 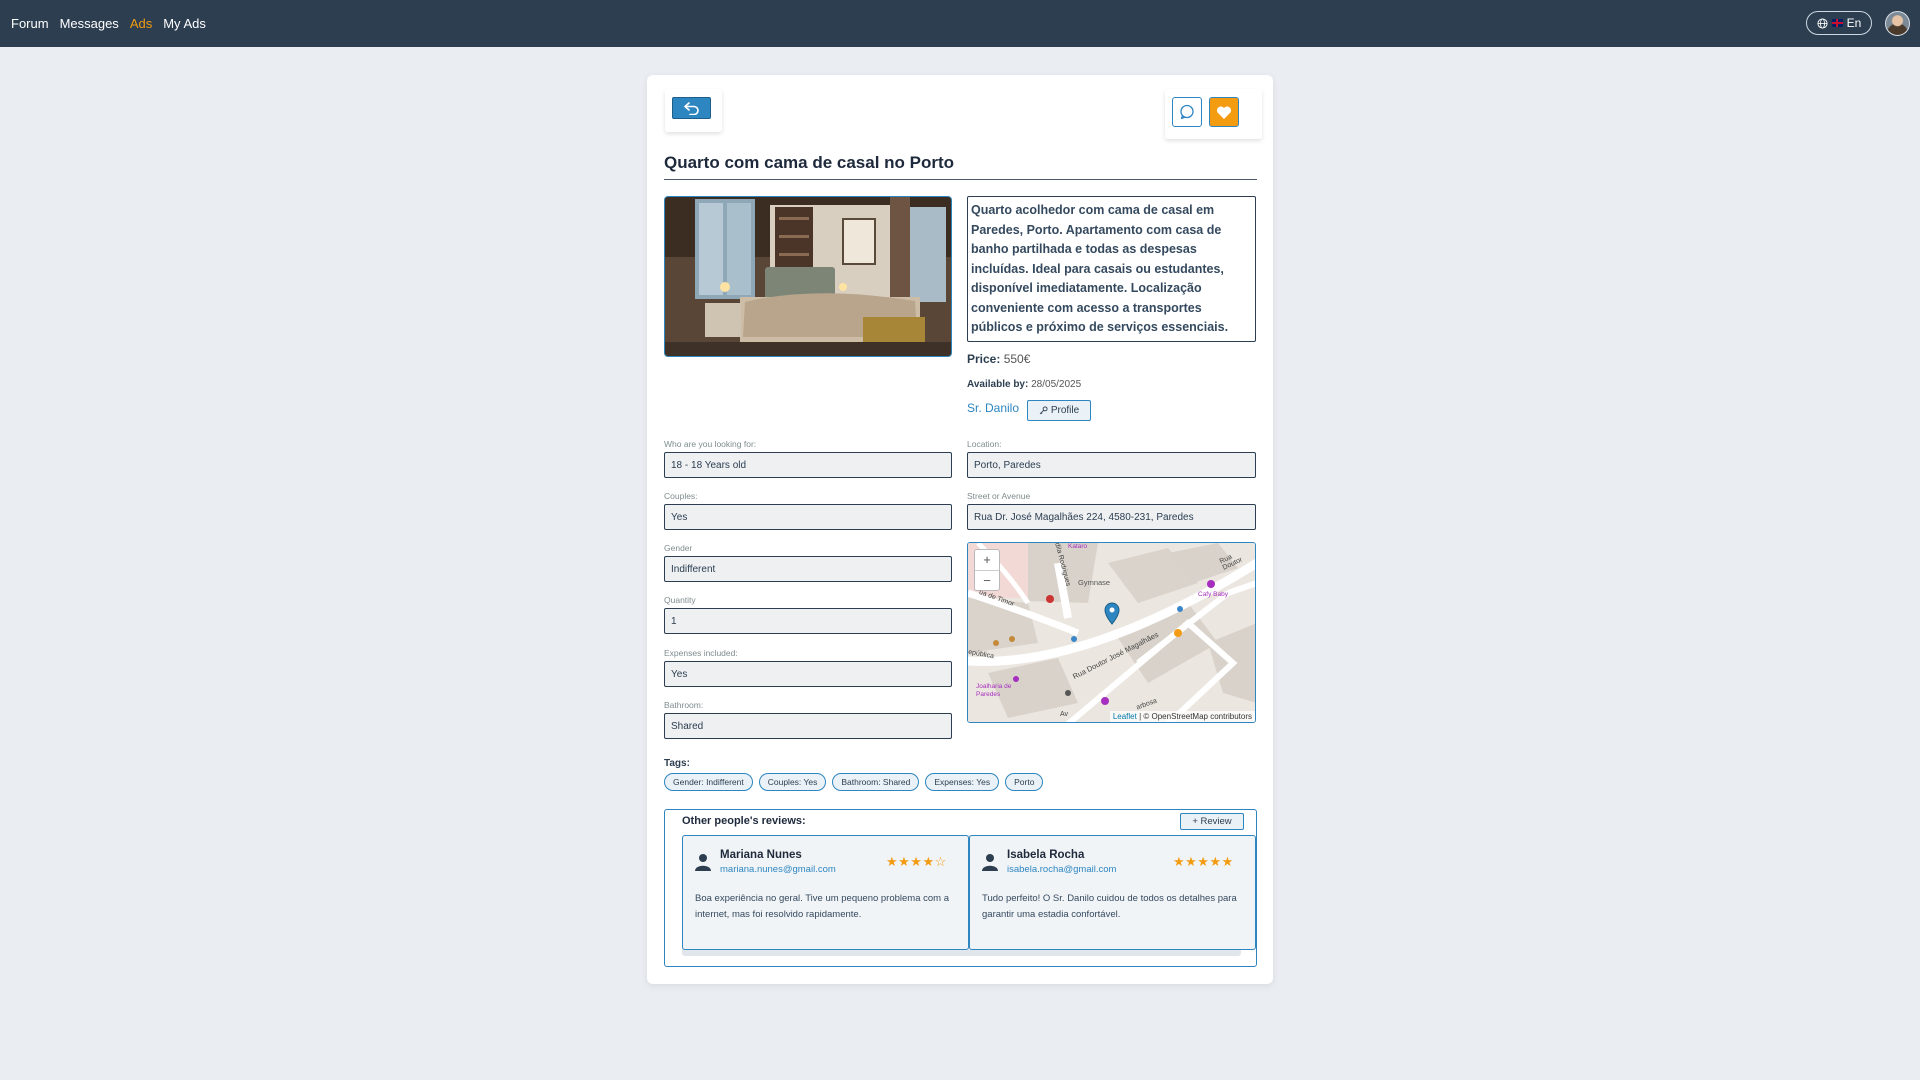 I want to click on map-gymnase-label: Gymnase, so click(x=1094, y=582).